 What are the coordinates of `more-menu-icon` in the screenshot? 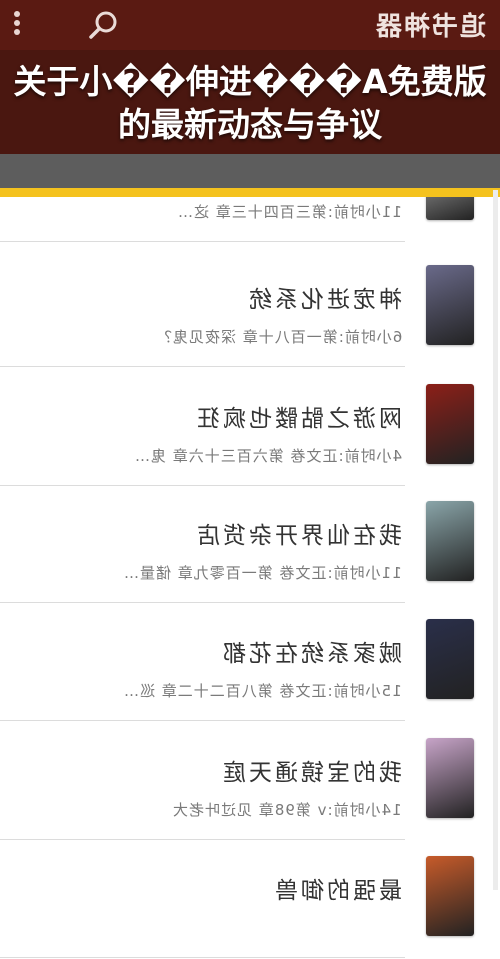 It's located at (17, 25).